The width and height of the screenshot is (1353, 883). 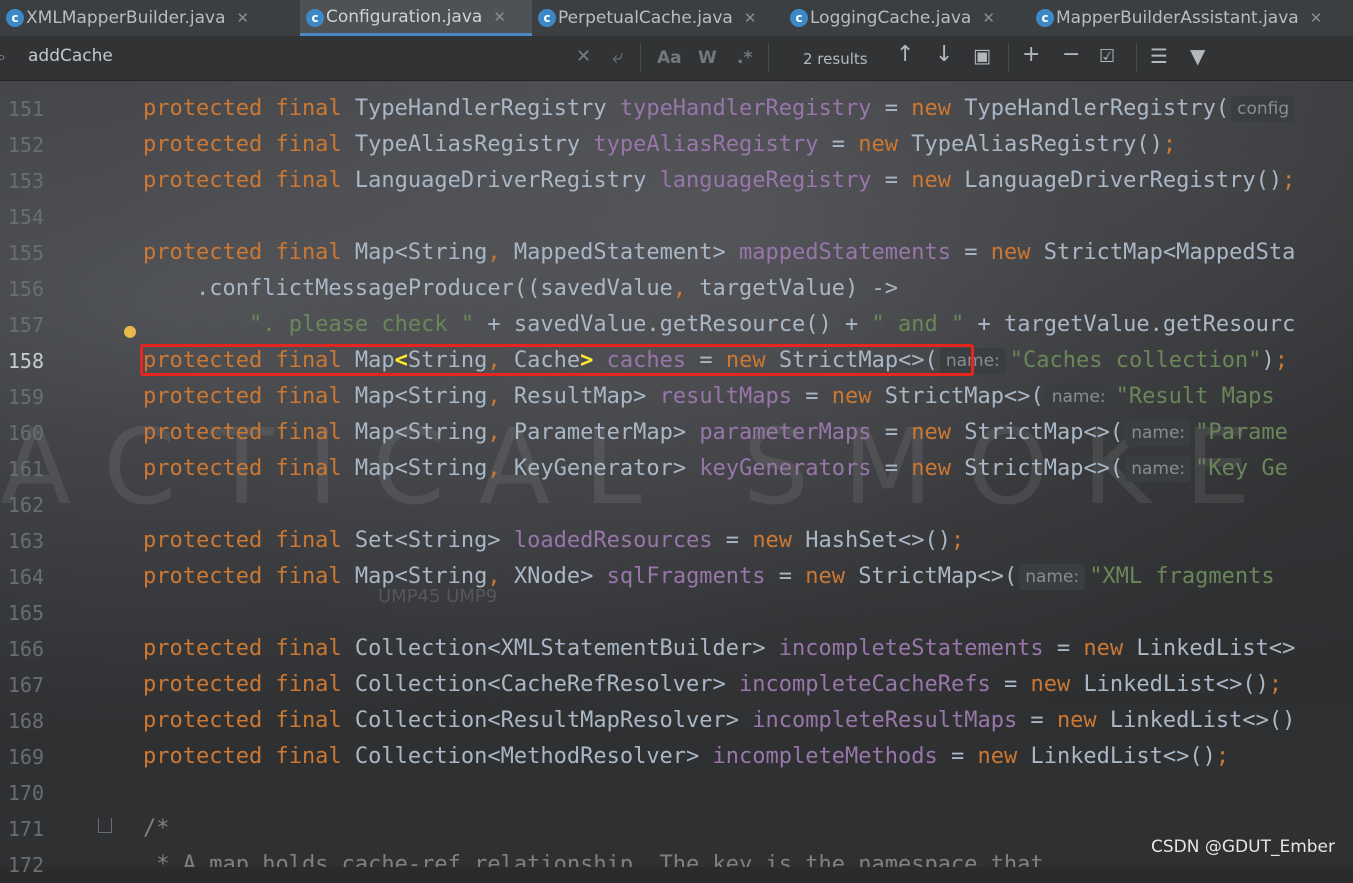 I want to click on code-token: mappedStatements, so click(x=845, y=252).